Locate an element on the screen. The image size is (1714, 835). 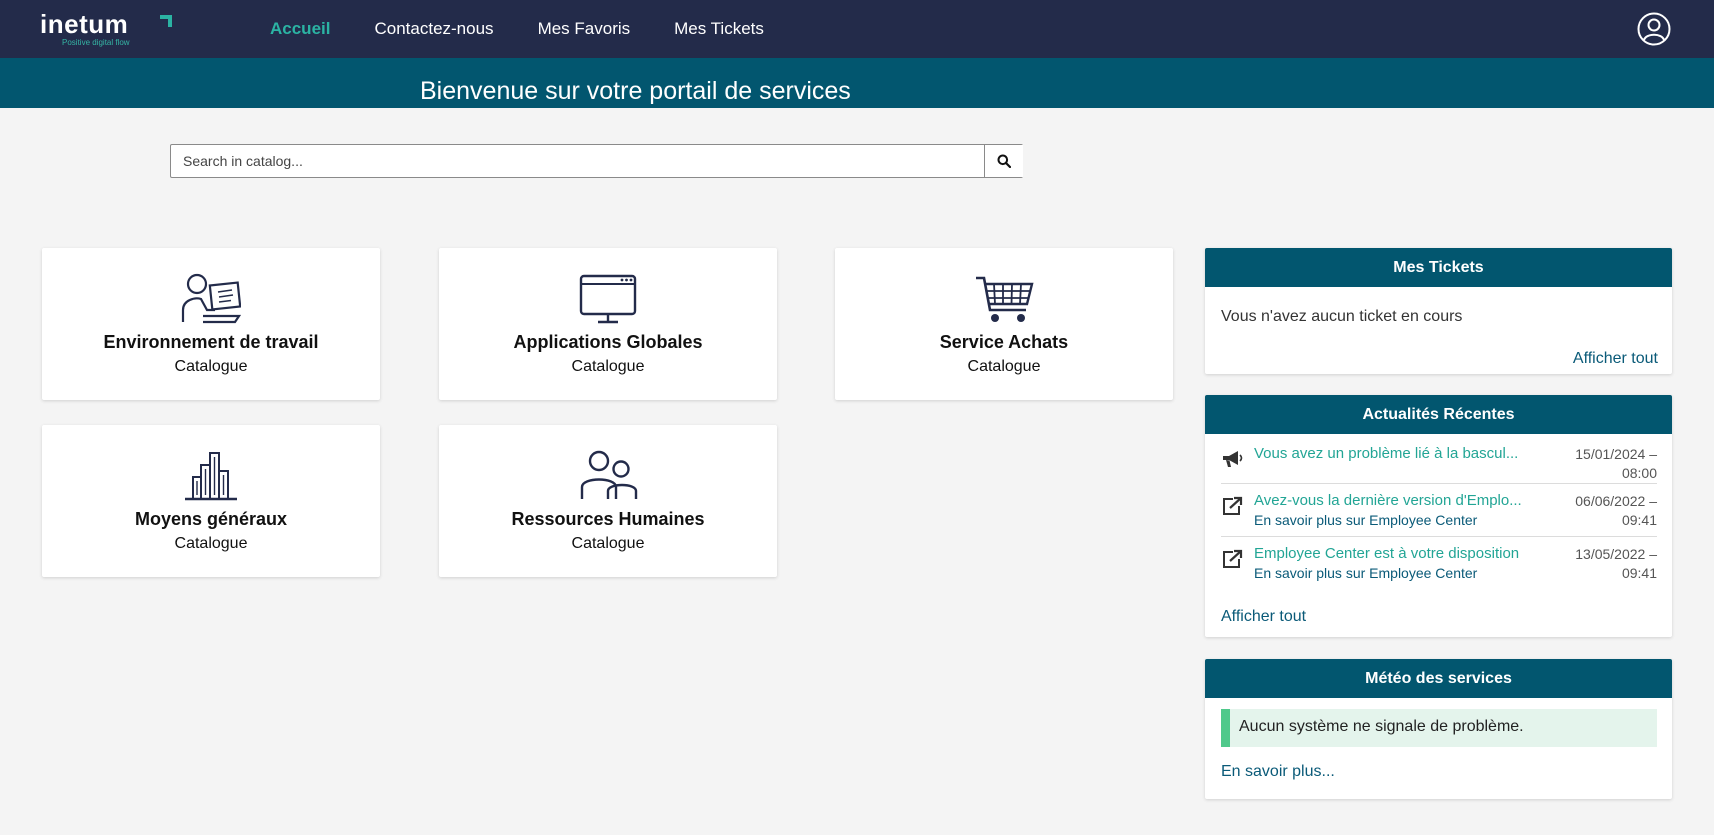
nav-accueil: Accueil is located at coordinates (300, 29).